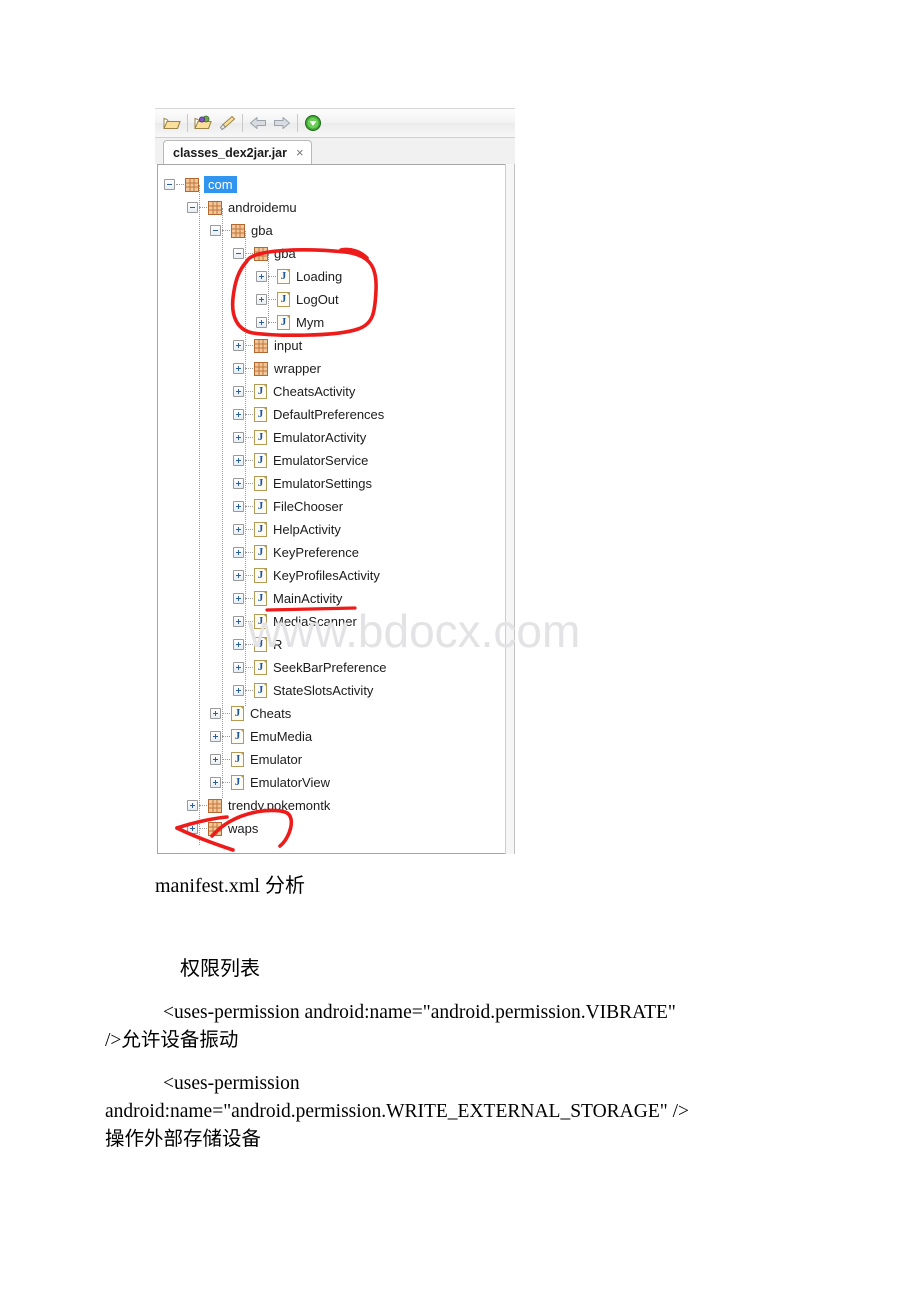  What do you see at coordinates (230, 886) in the screenshot?
I see `page-title: manifest.xml 分析` at bounding box center [230, 886].